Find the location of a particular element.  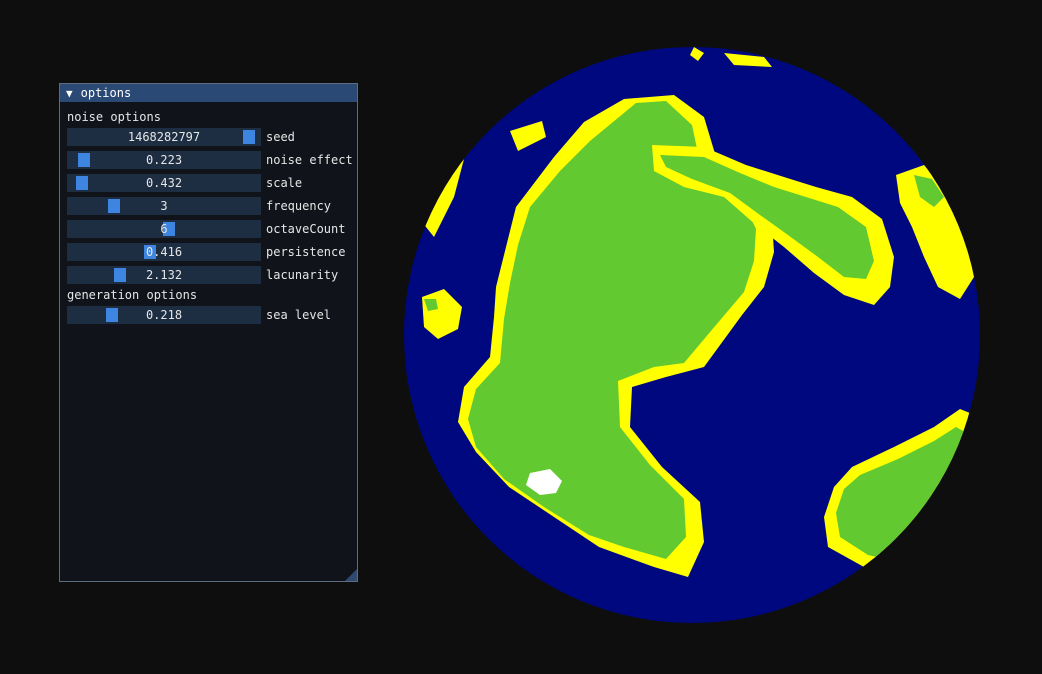

slider-value: 0.223 is located at coordinates (164, 160).